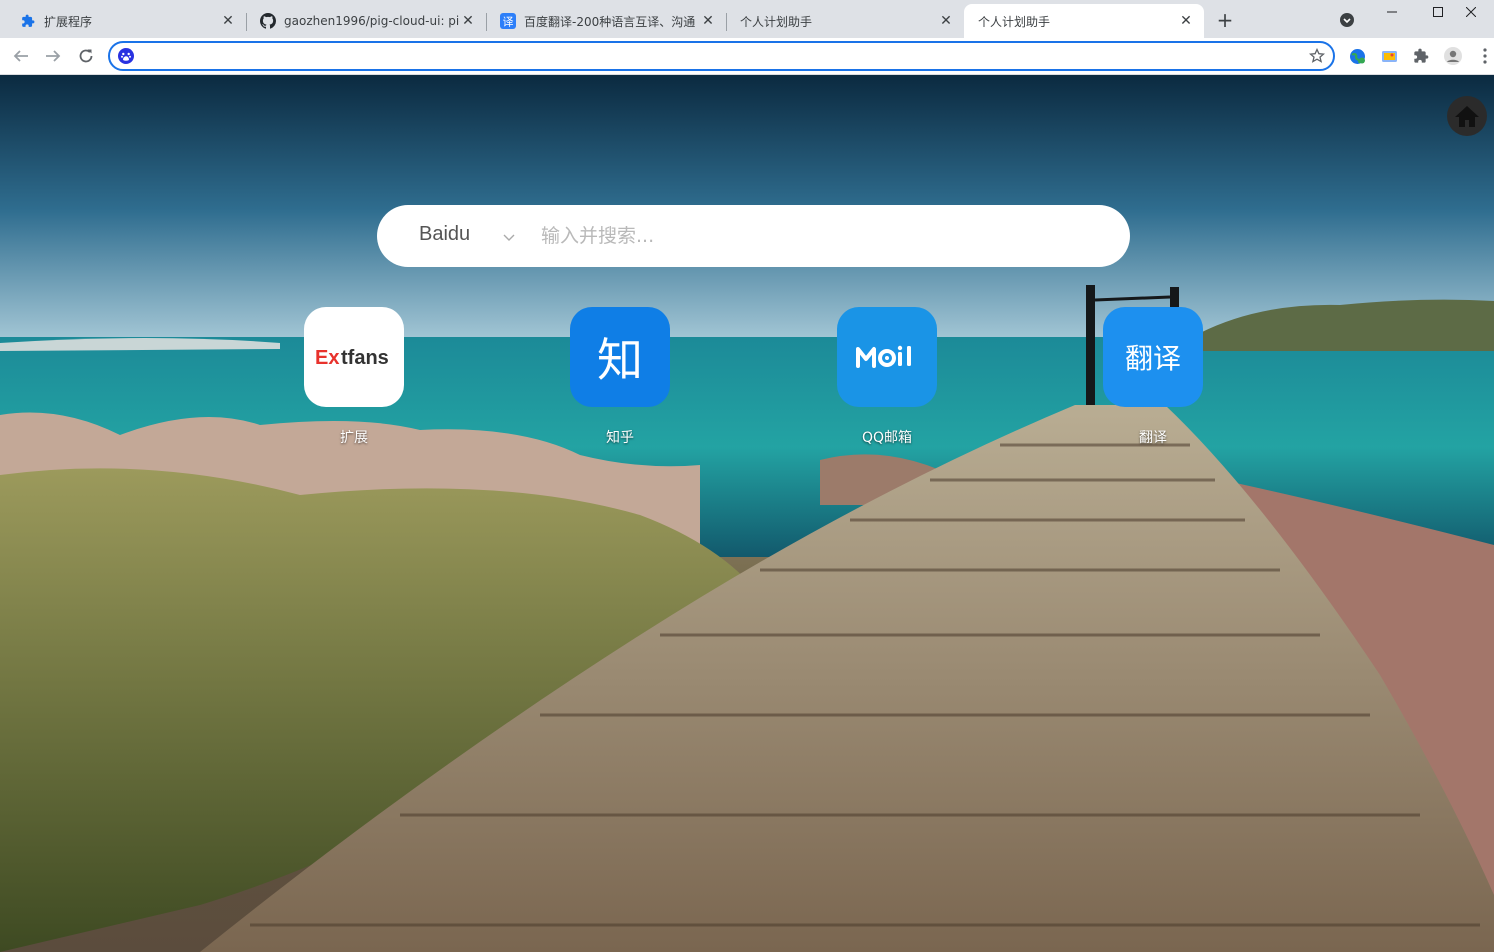 This screenshot has height=952, width=1494. I want to click on svg-text: 译, so click(508, 22).